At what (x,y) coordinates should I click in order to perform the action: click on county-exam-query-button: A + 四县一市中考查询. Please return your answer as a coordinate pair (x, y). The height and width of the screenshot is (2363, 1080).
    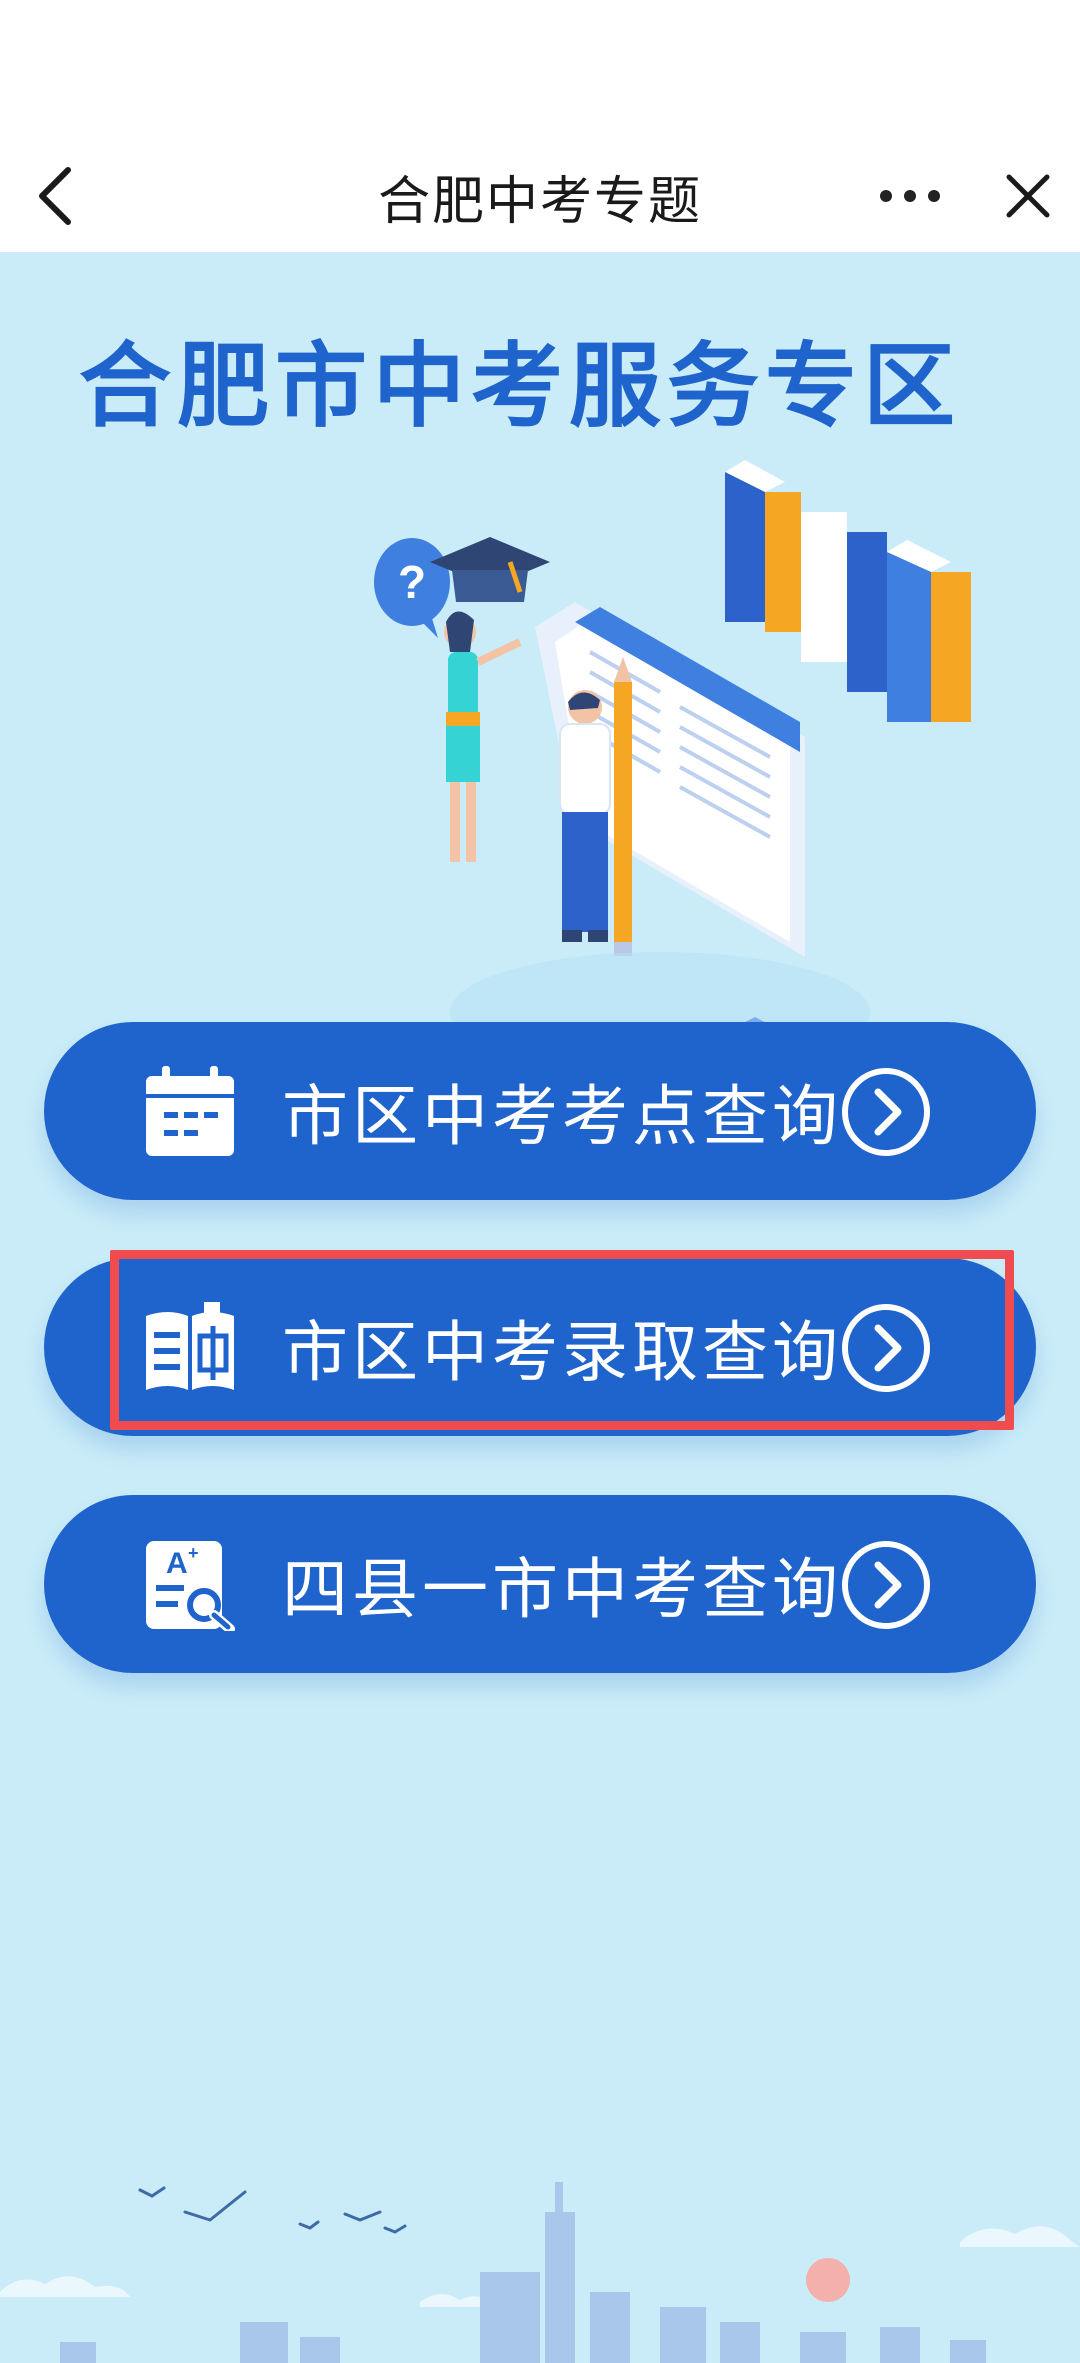
    Looking at the image, I should click on (540, 1584).